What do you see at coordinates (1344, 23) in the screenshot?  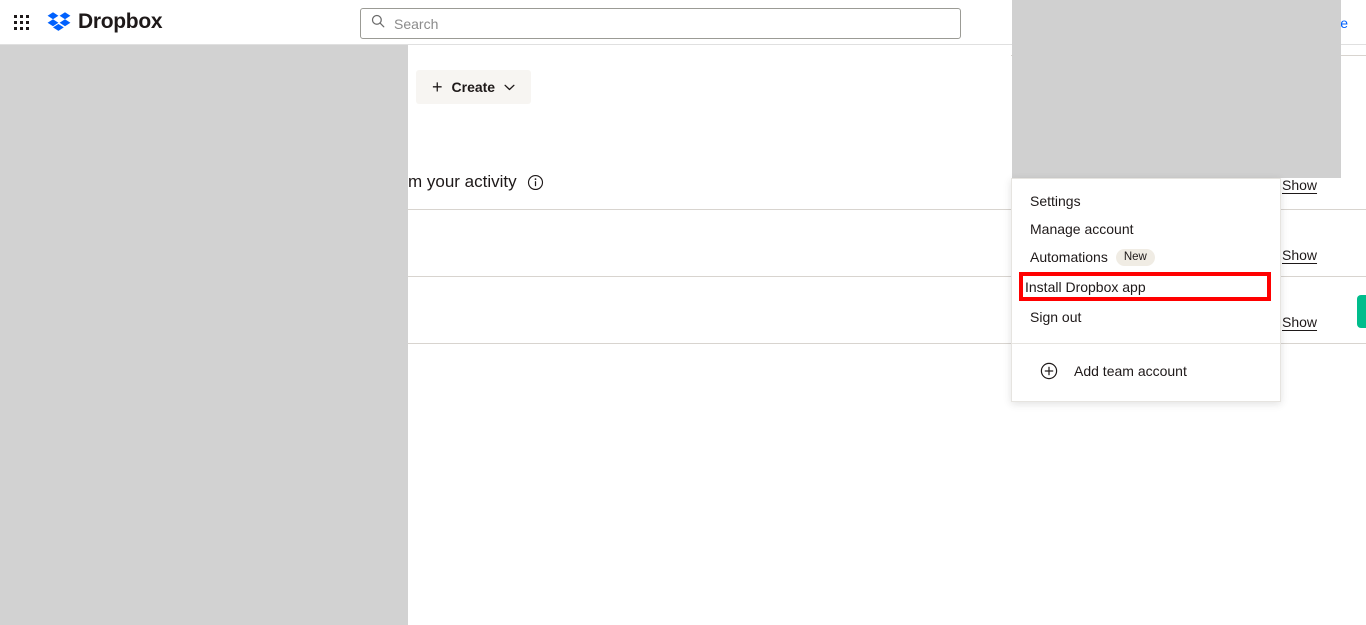 I see `header-right-cut-text: e` at bounding box center [1344, 23].